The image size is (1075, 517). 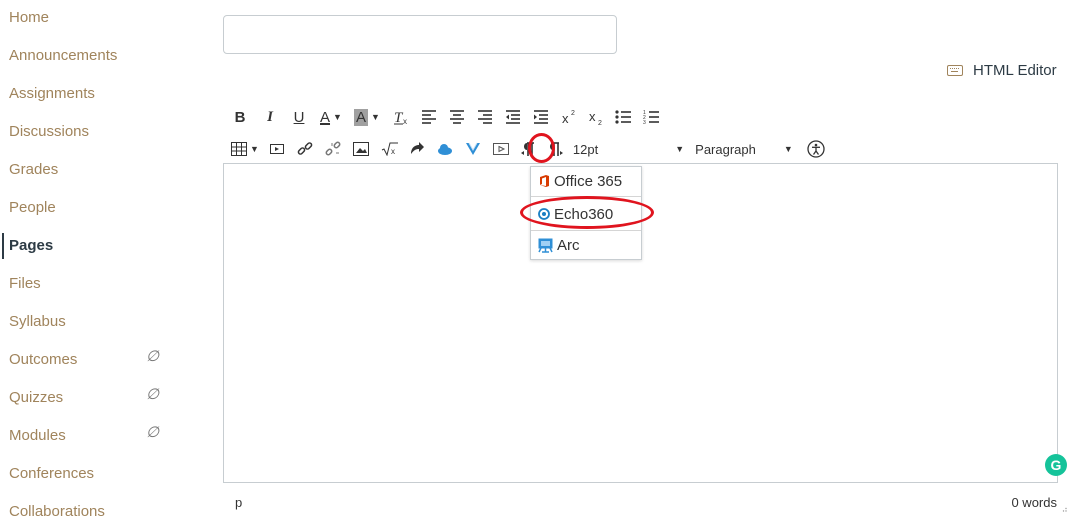 What do you see at coordinates (586, 196) in the screenshot?
I see `menu-divider` at bounding box center [586, 196].